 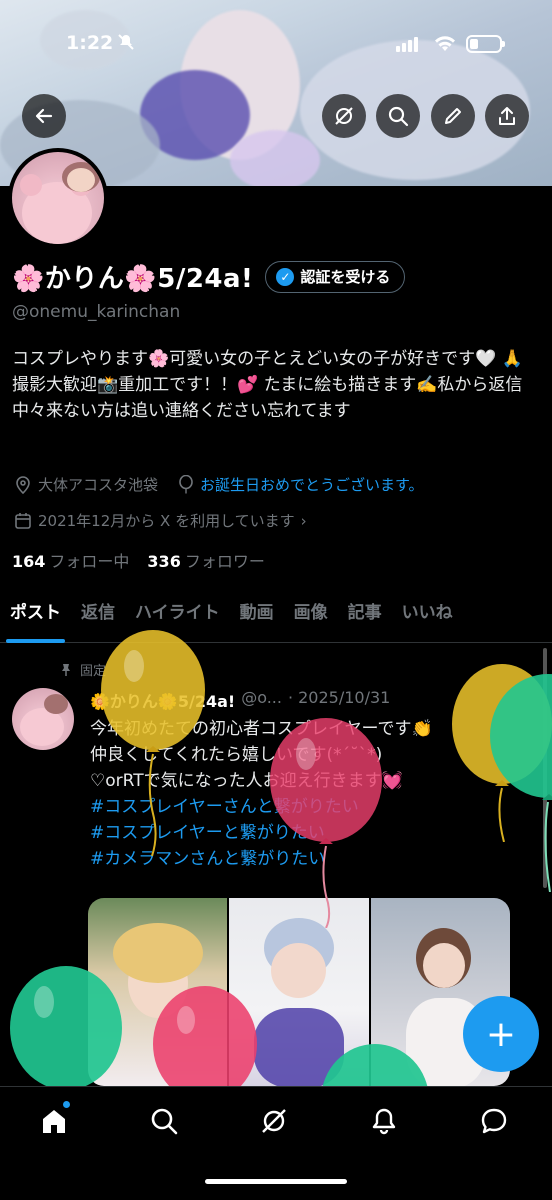 What do you see at coordinates (276, 1181) in the screenshot?
I see `home-indicator` at bounding box center [276, 1181].